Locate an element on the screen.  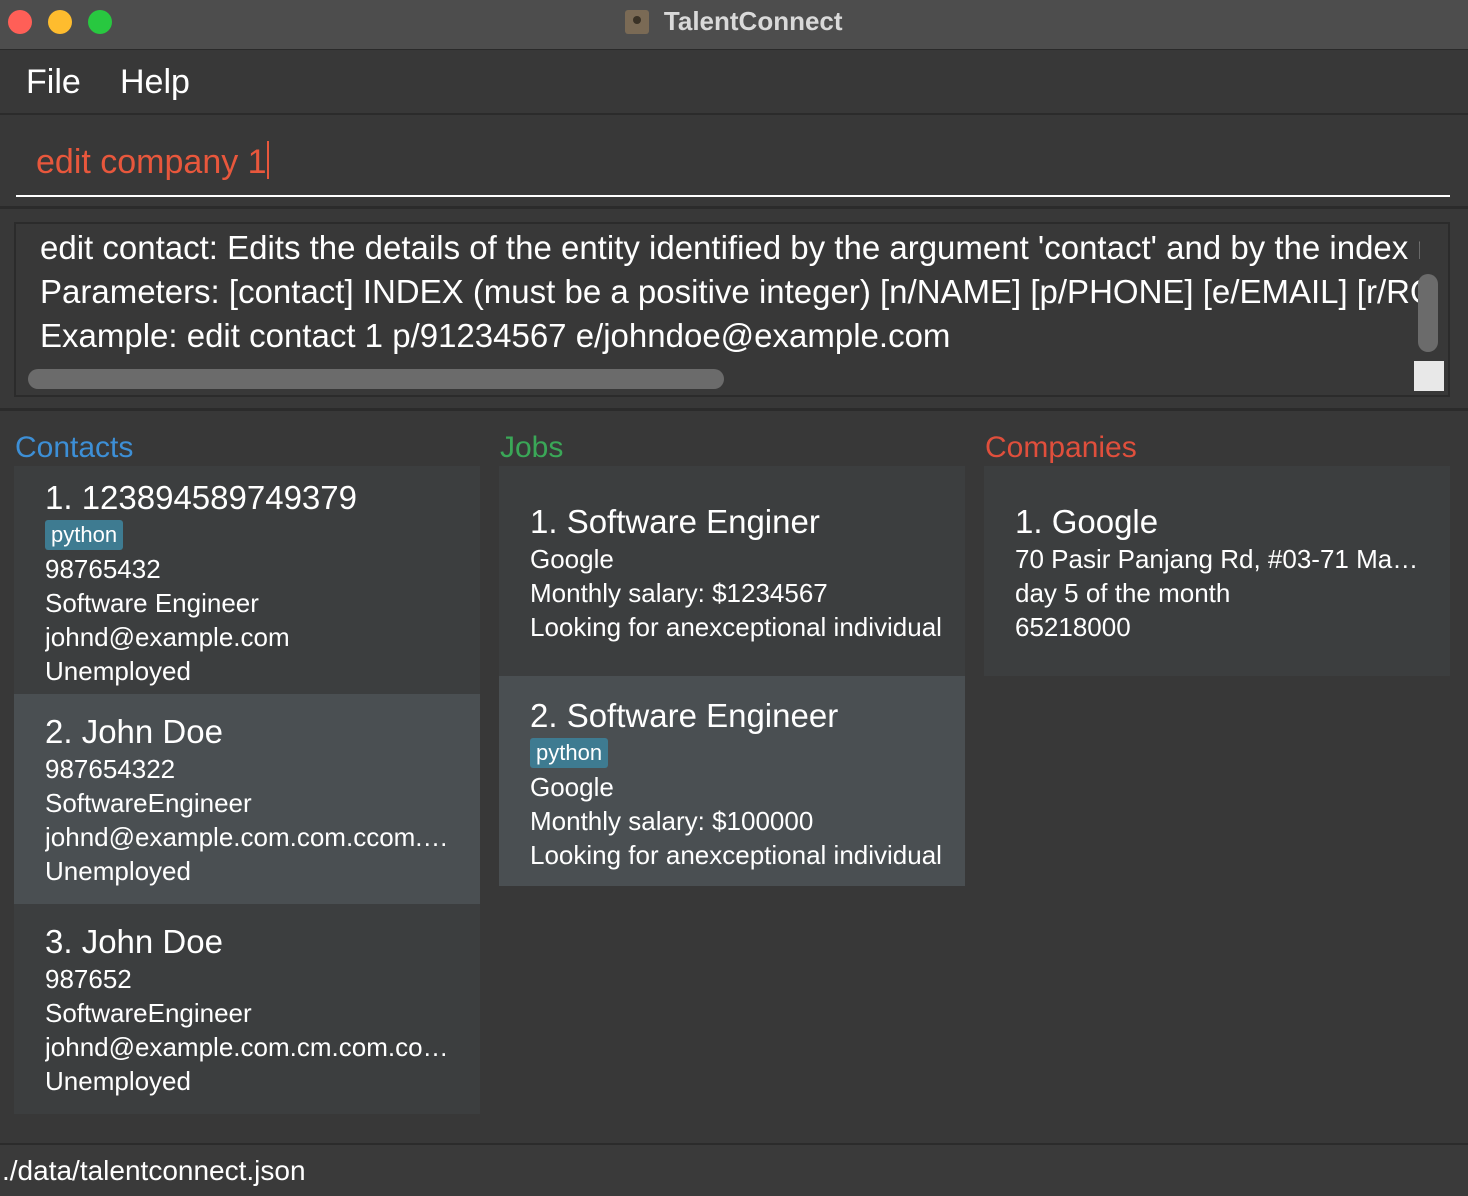
text-caret is located at coordinates (267, 160).